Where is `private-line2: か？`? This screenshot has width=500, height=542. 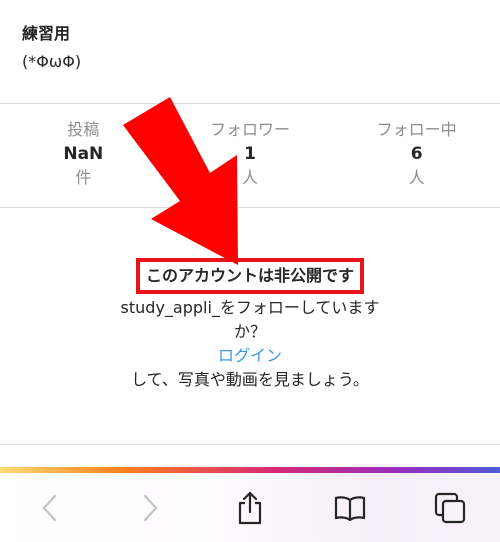 private-line2: か？ is located at coordinates (249, 331).